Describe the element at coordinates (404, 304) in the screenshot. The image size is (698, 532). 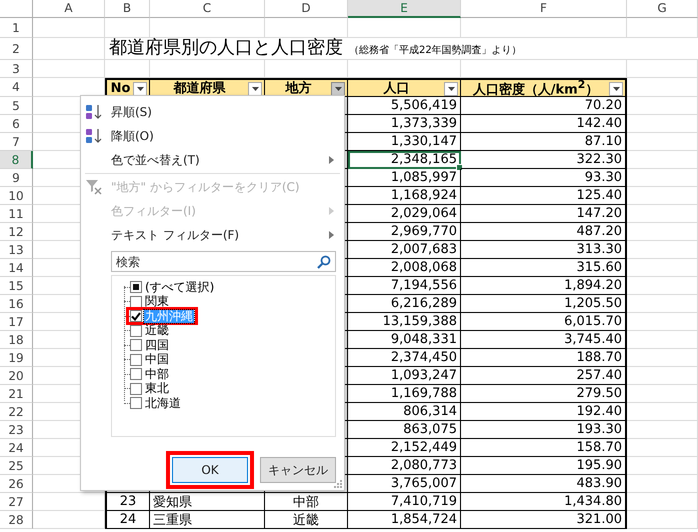
I see `table-cell: 6,216,289` at that location.